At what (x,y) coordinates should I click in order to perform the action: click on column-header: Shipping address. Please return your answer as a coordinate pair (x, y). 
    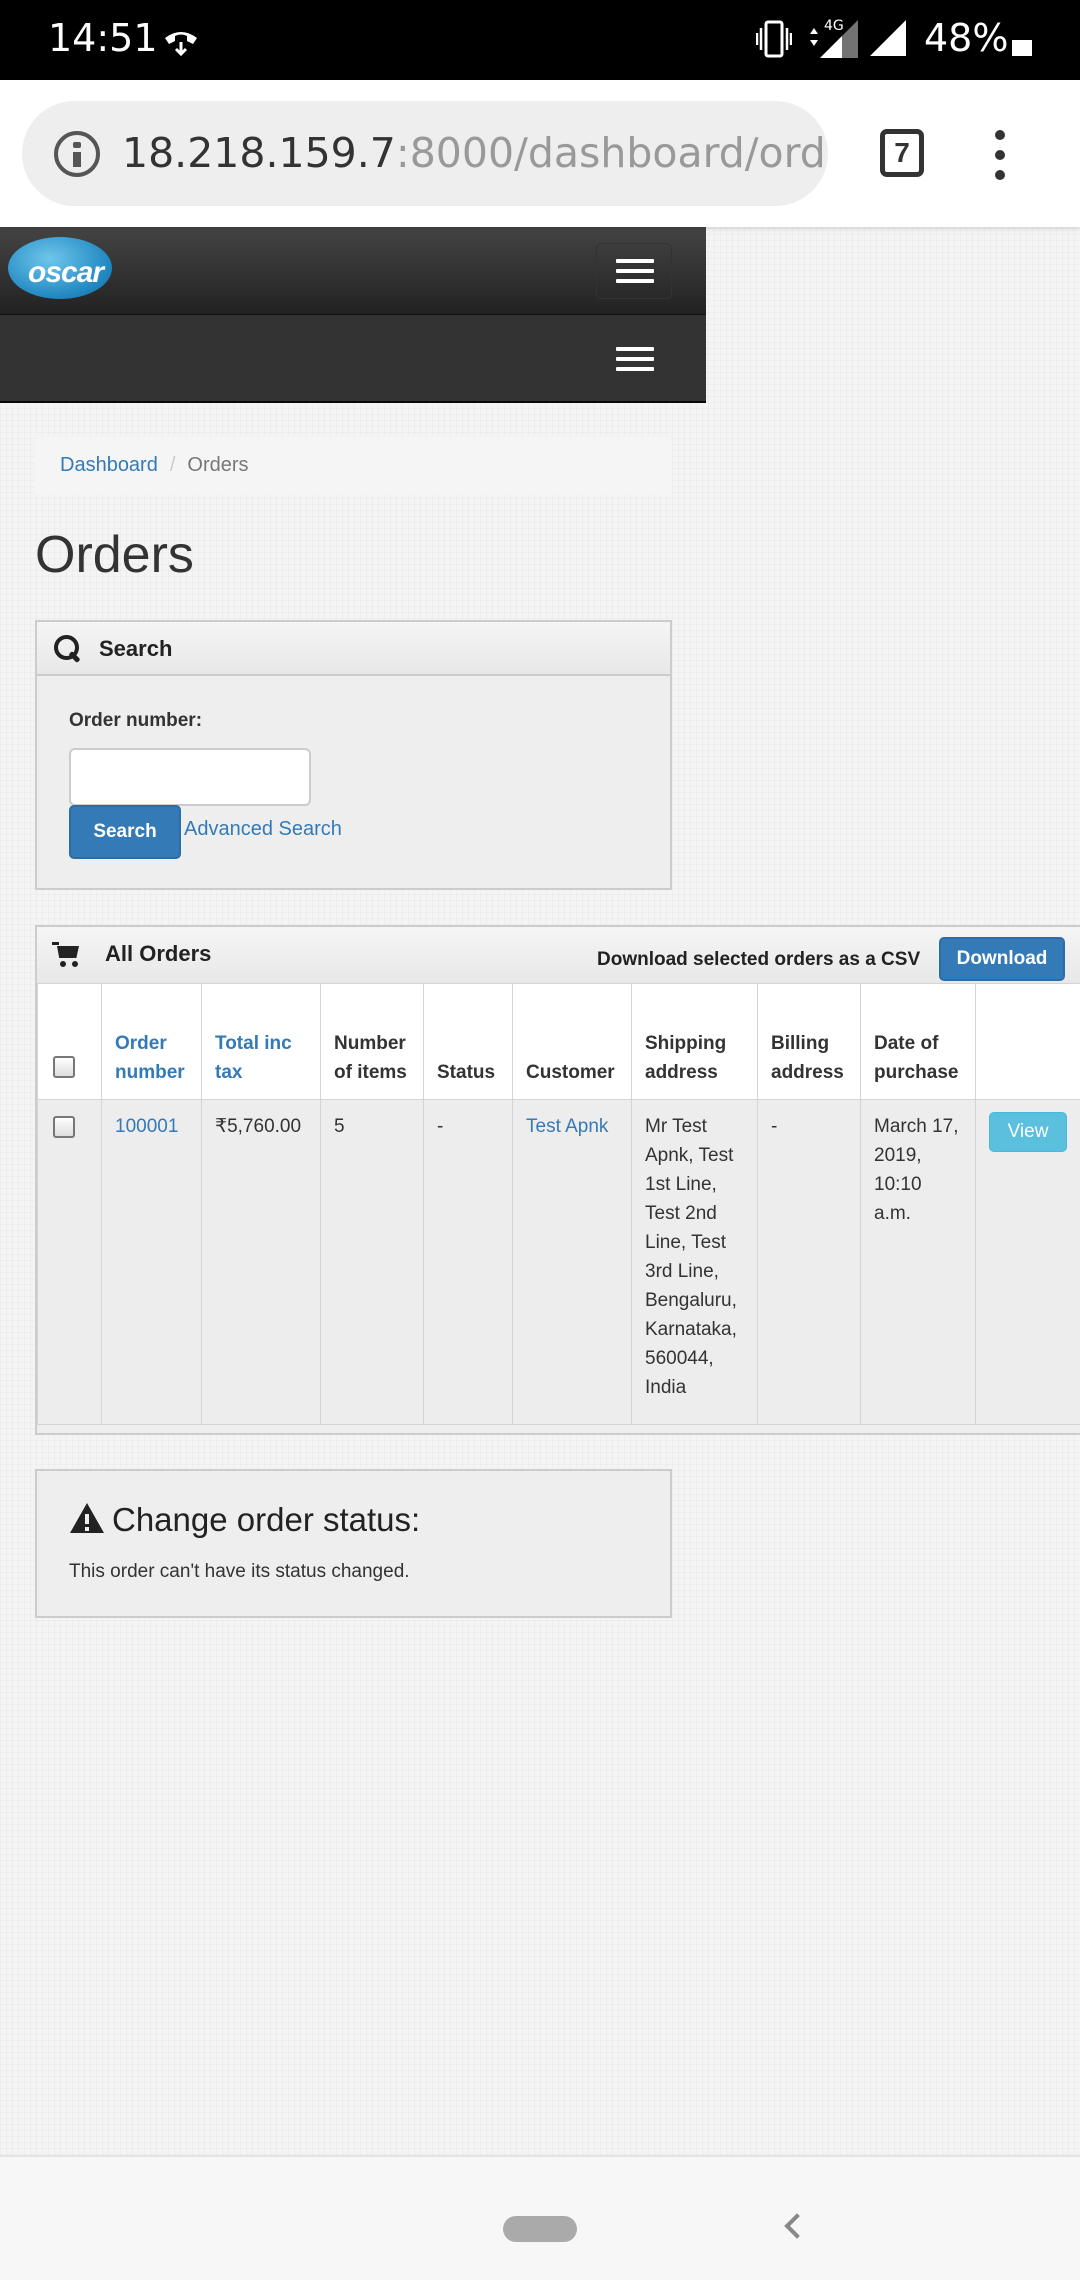
    Looking at the image, I should click on (694, 1041).